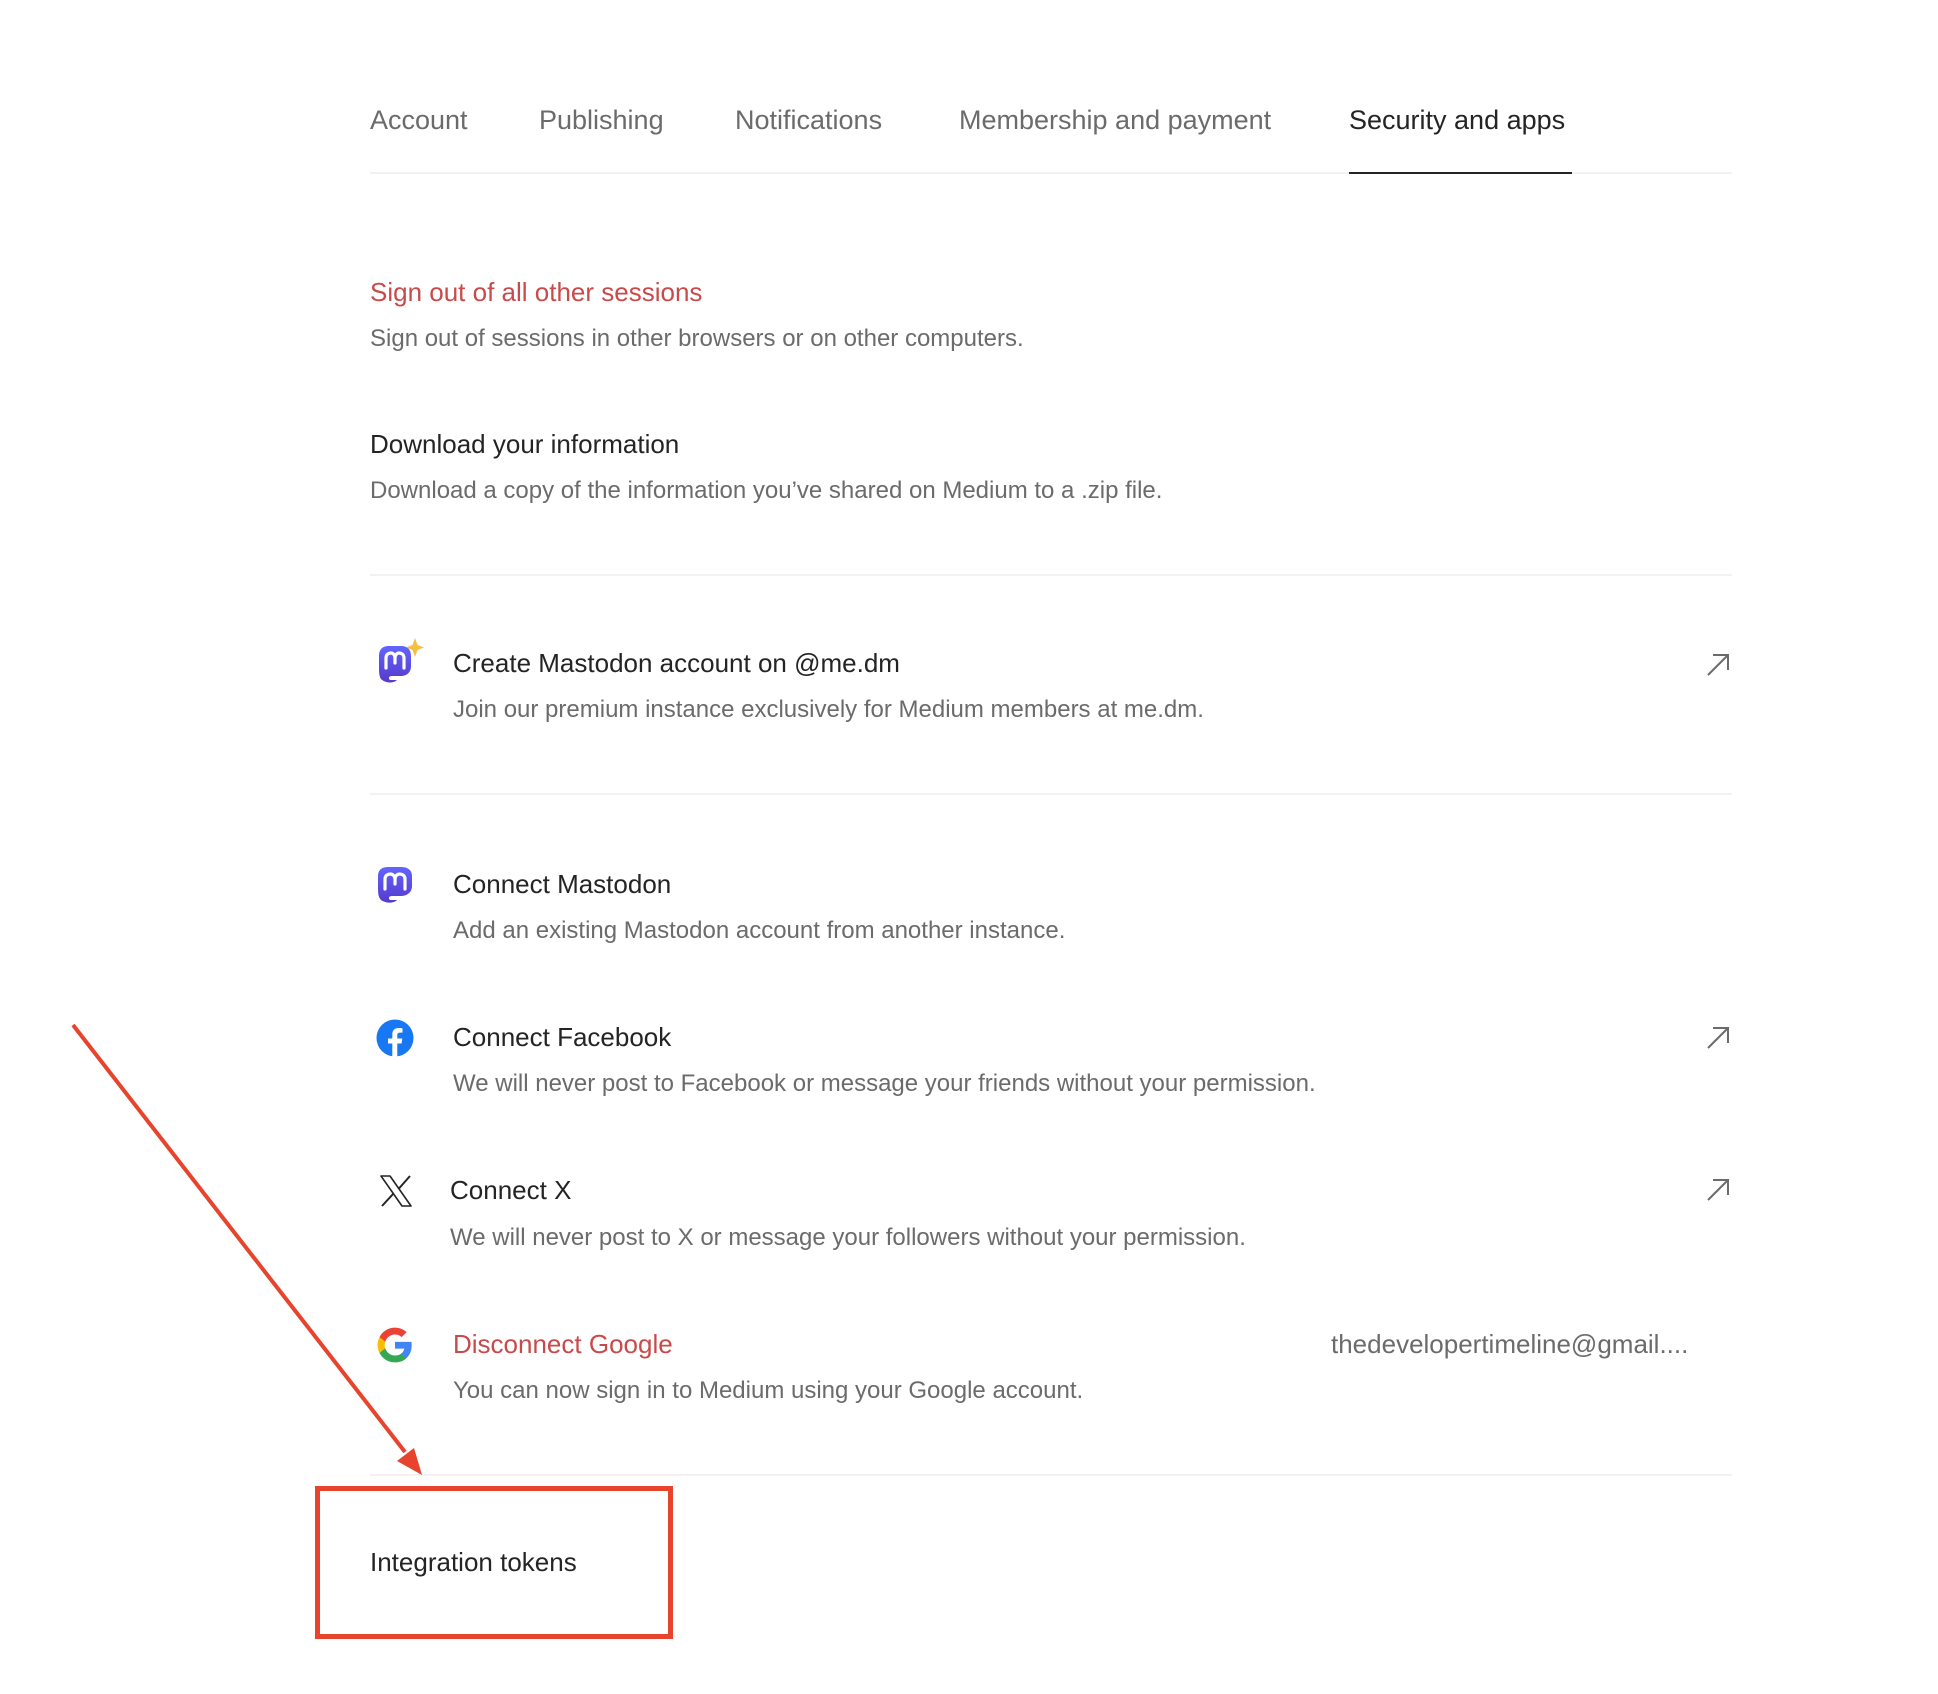  I want to click on annotation-arrow-shaft, so click(239, 1238).